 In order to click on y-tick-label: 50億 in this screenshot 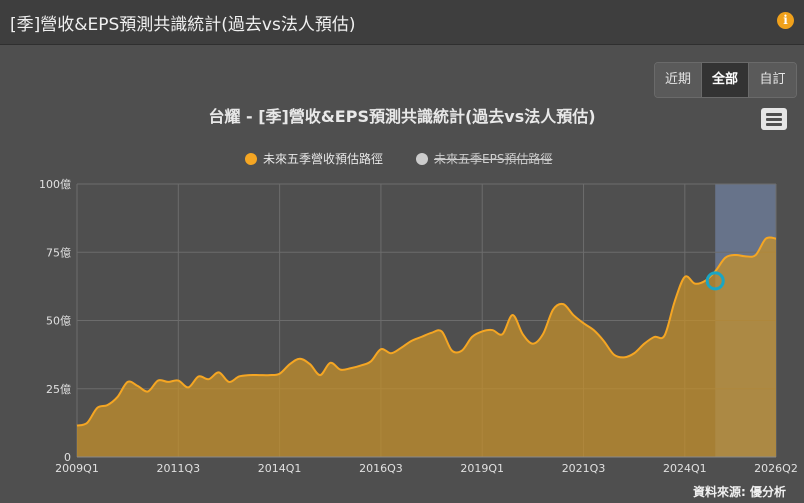, I will do `click(58, 321)`.